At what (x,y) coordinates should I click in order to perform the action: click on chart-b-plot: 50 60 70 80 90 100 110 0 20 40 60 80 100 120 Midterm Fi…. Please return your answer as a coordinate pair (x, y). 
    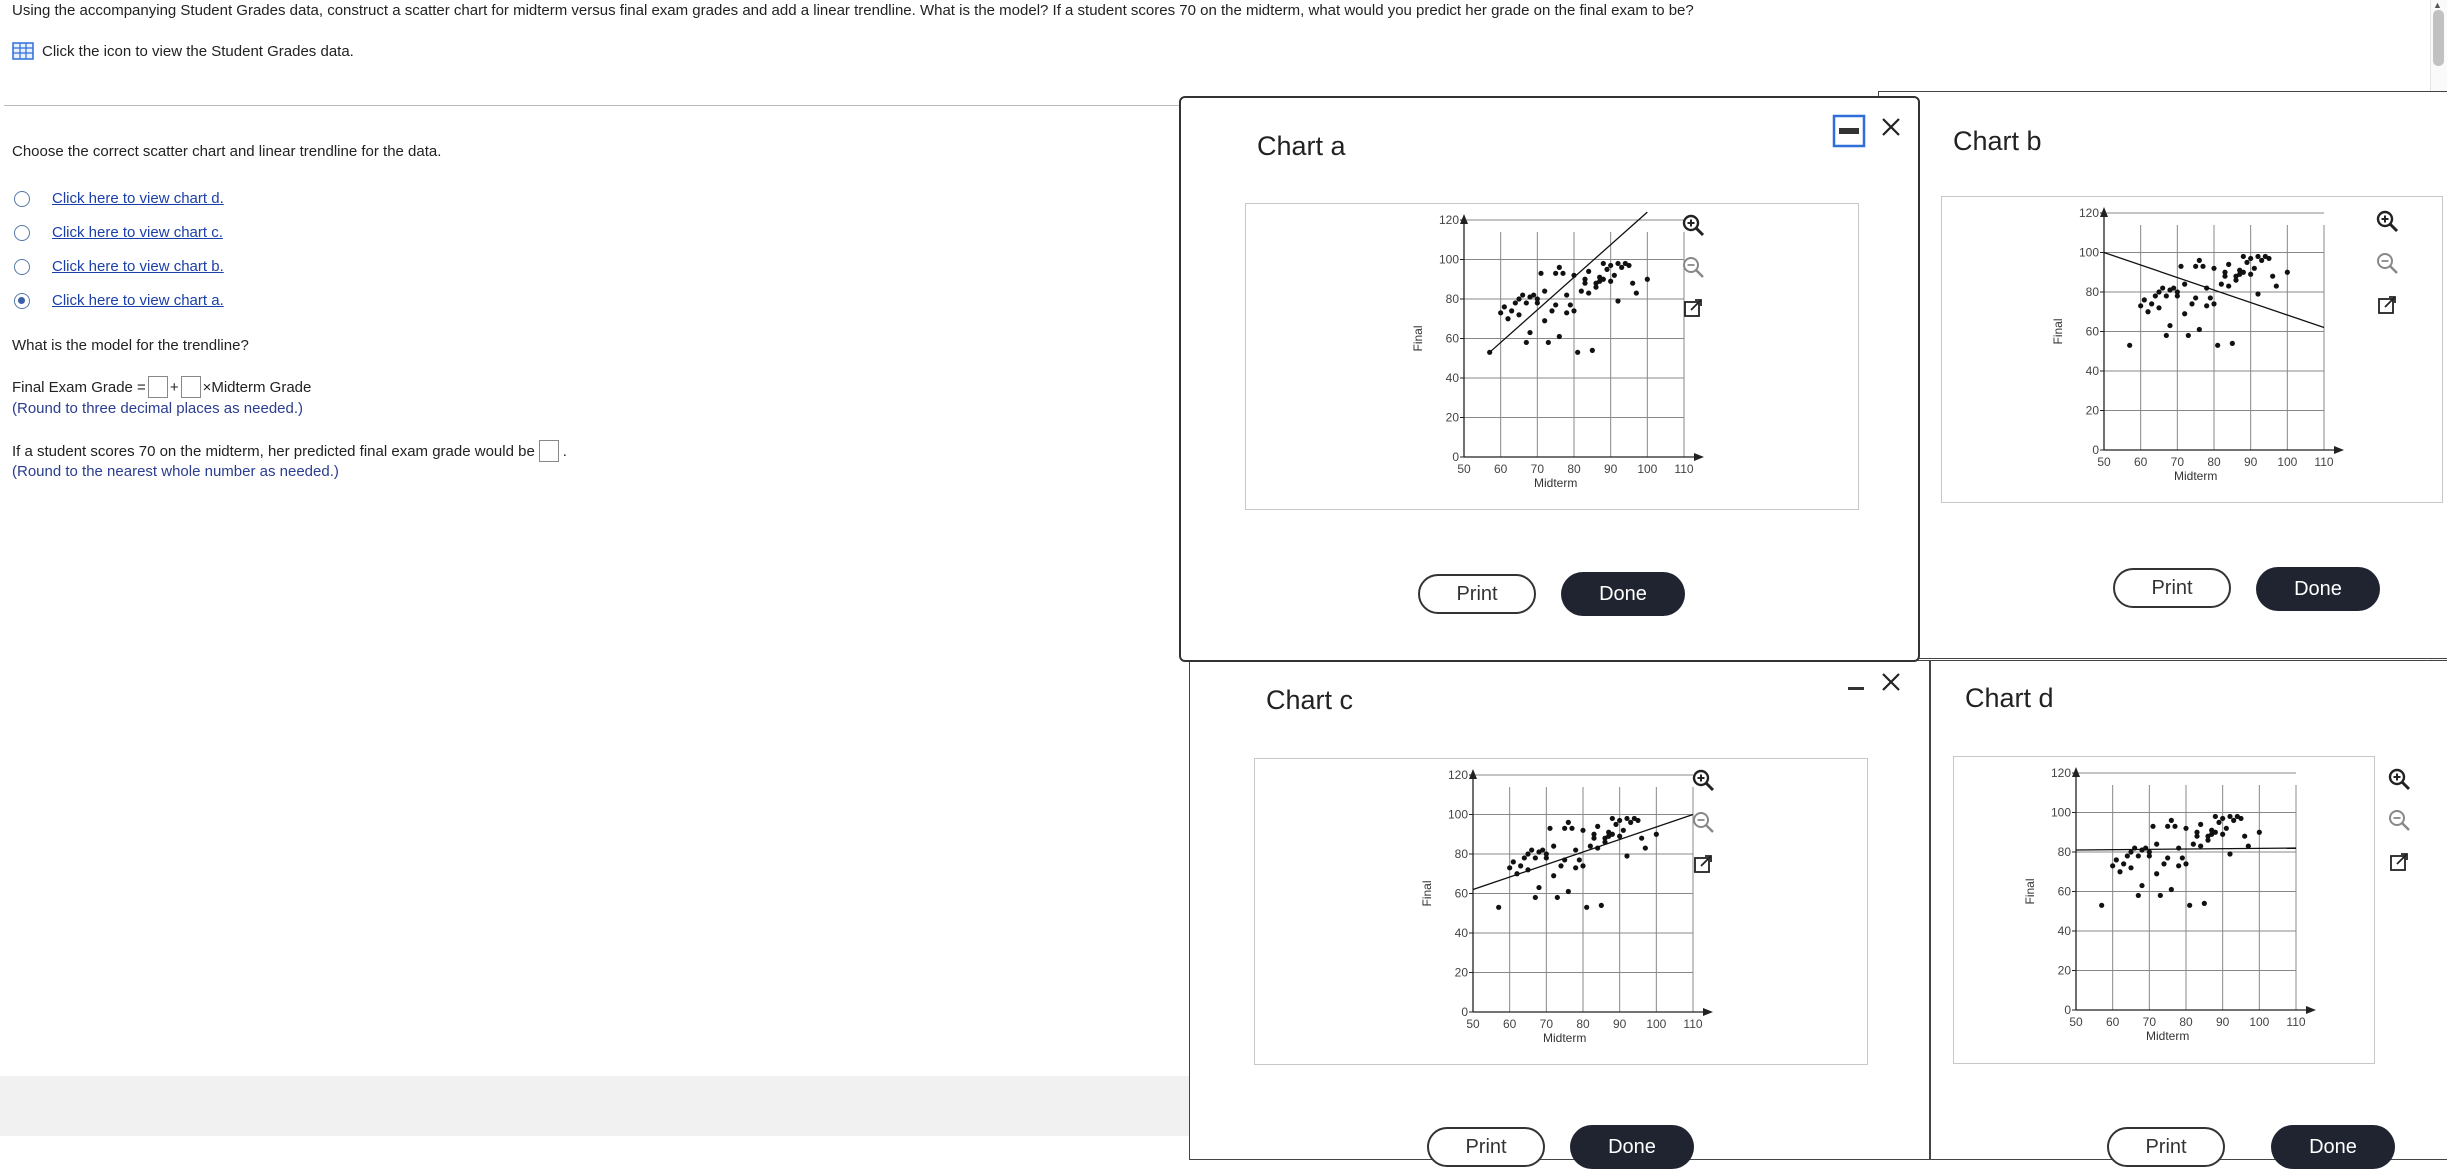
    Looking at the image, I should click on (2197, 344).